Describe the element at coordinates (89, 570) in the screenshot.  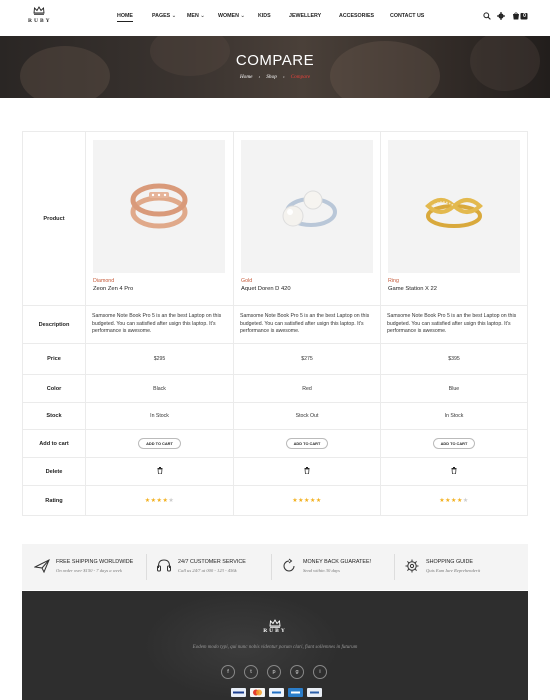
I see `service-subtitle: On order over $150 - 7 days a week` at that location.